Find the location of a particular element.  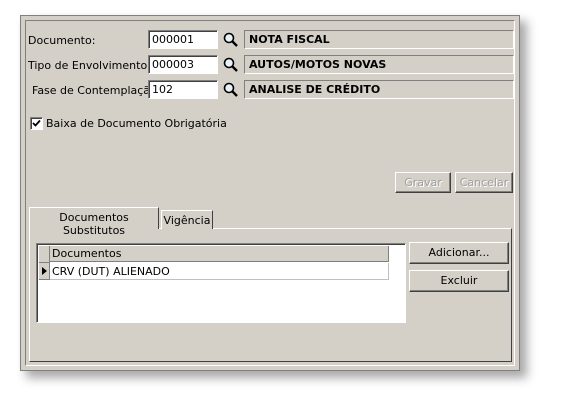

baixa-checkbox is located at coordinates (36, 123).